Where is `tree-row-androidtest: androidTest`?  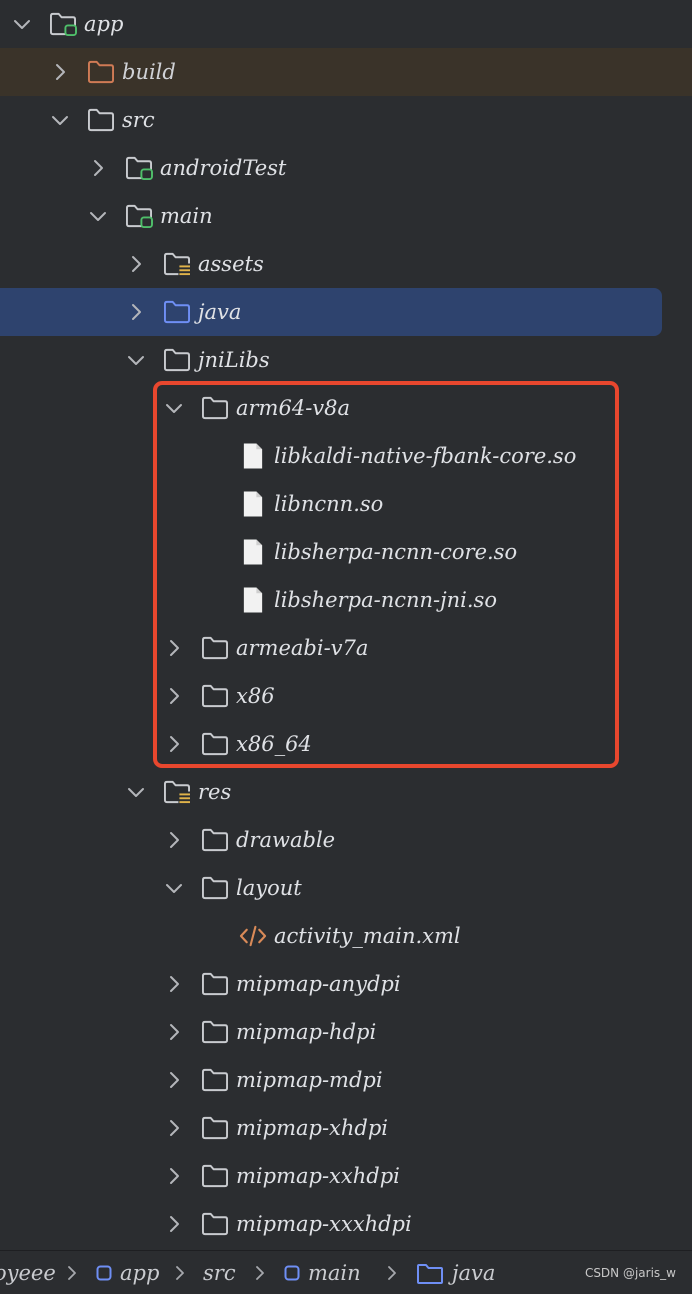
tree-row-androidtest: androidTest is located at coordinates (346, 168).